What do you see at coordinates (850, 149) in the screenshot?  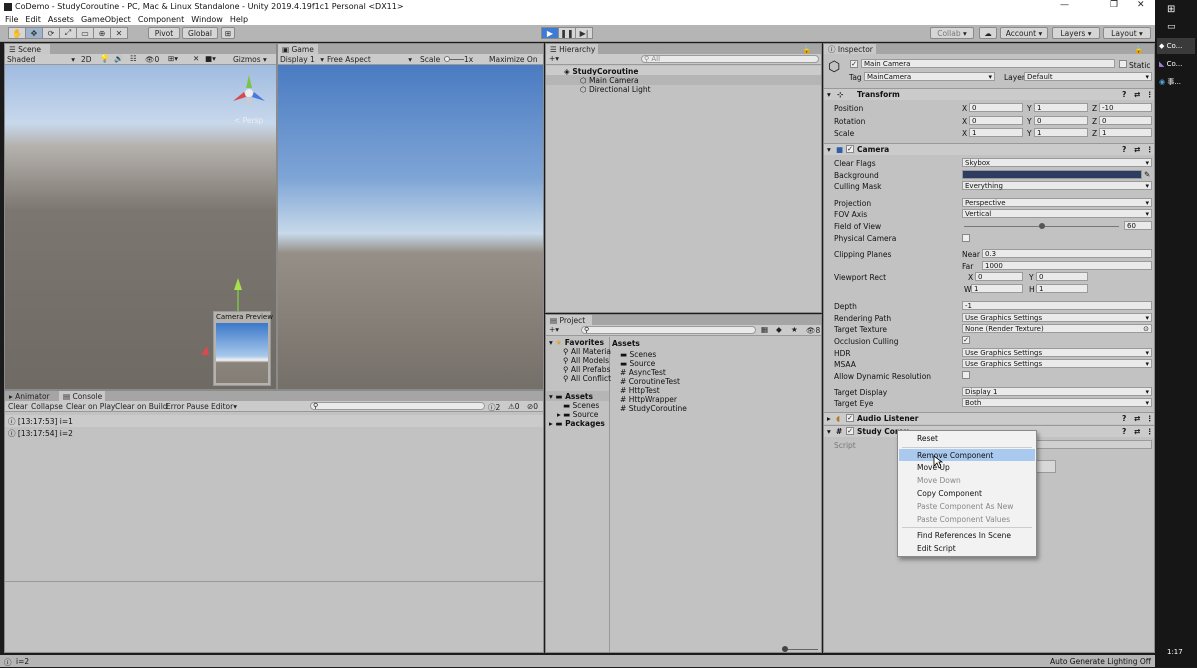 I see `camera-enabled-checkbox: ✓` at bounding box center [850, 149].